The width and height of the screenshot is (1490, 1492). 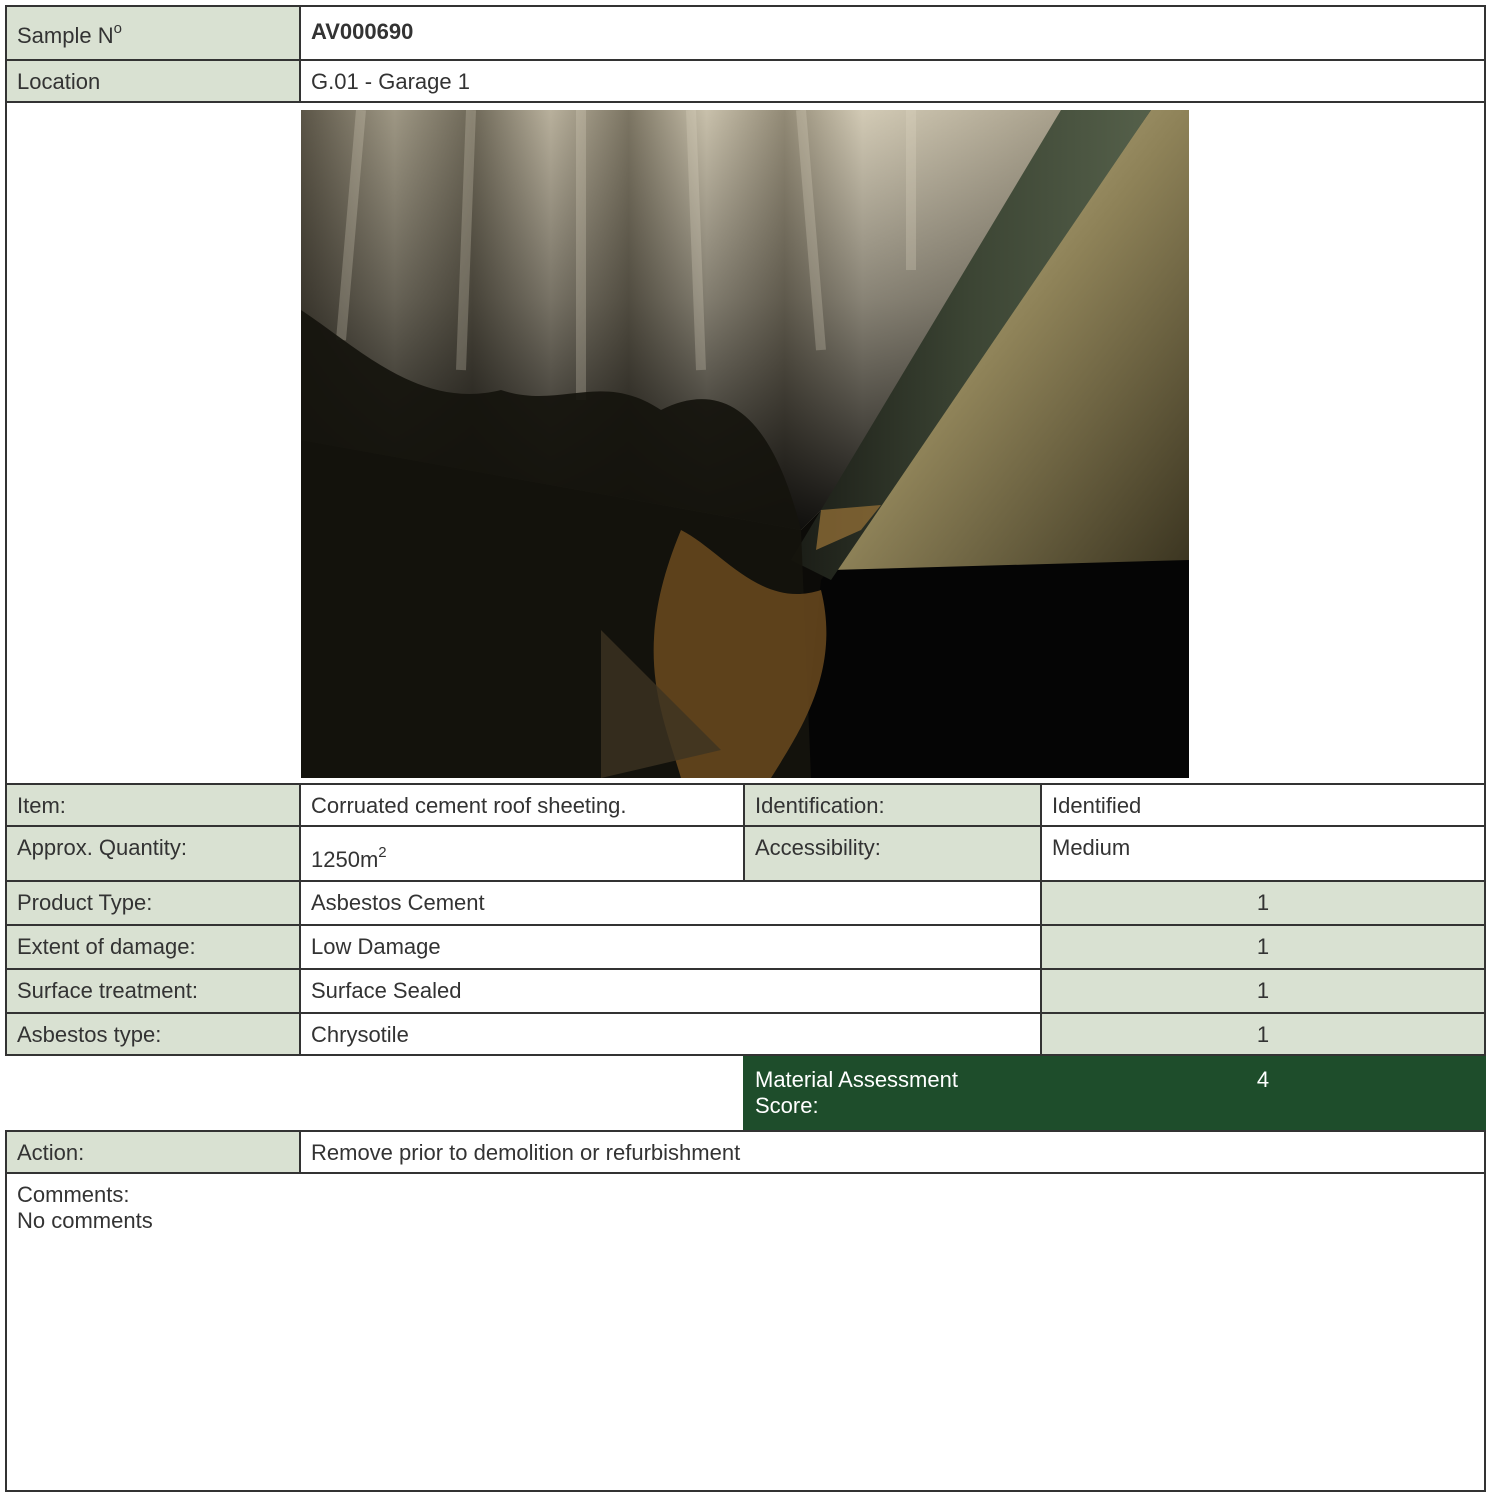 I want to click on accessibility-label: Accessibility:, so click(x=892, y=853).